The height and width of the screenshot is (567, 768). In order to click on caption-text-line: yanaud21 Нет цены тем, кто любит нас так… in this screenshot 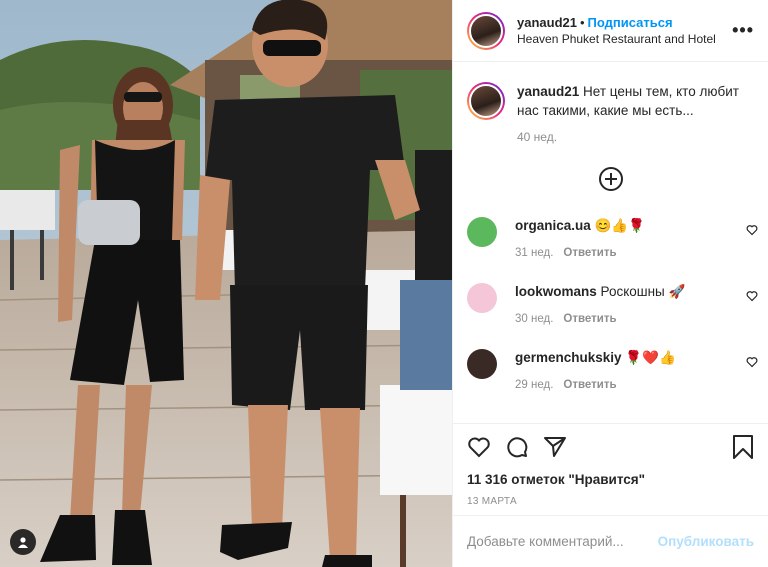, I will do `click(635, 101)`.